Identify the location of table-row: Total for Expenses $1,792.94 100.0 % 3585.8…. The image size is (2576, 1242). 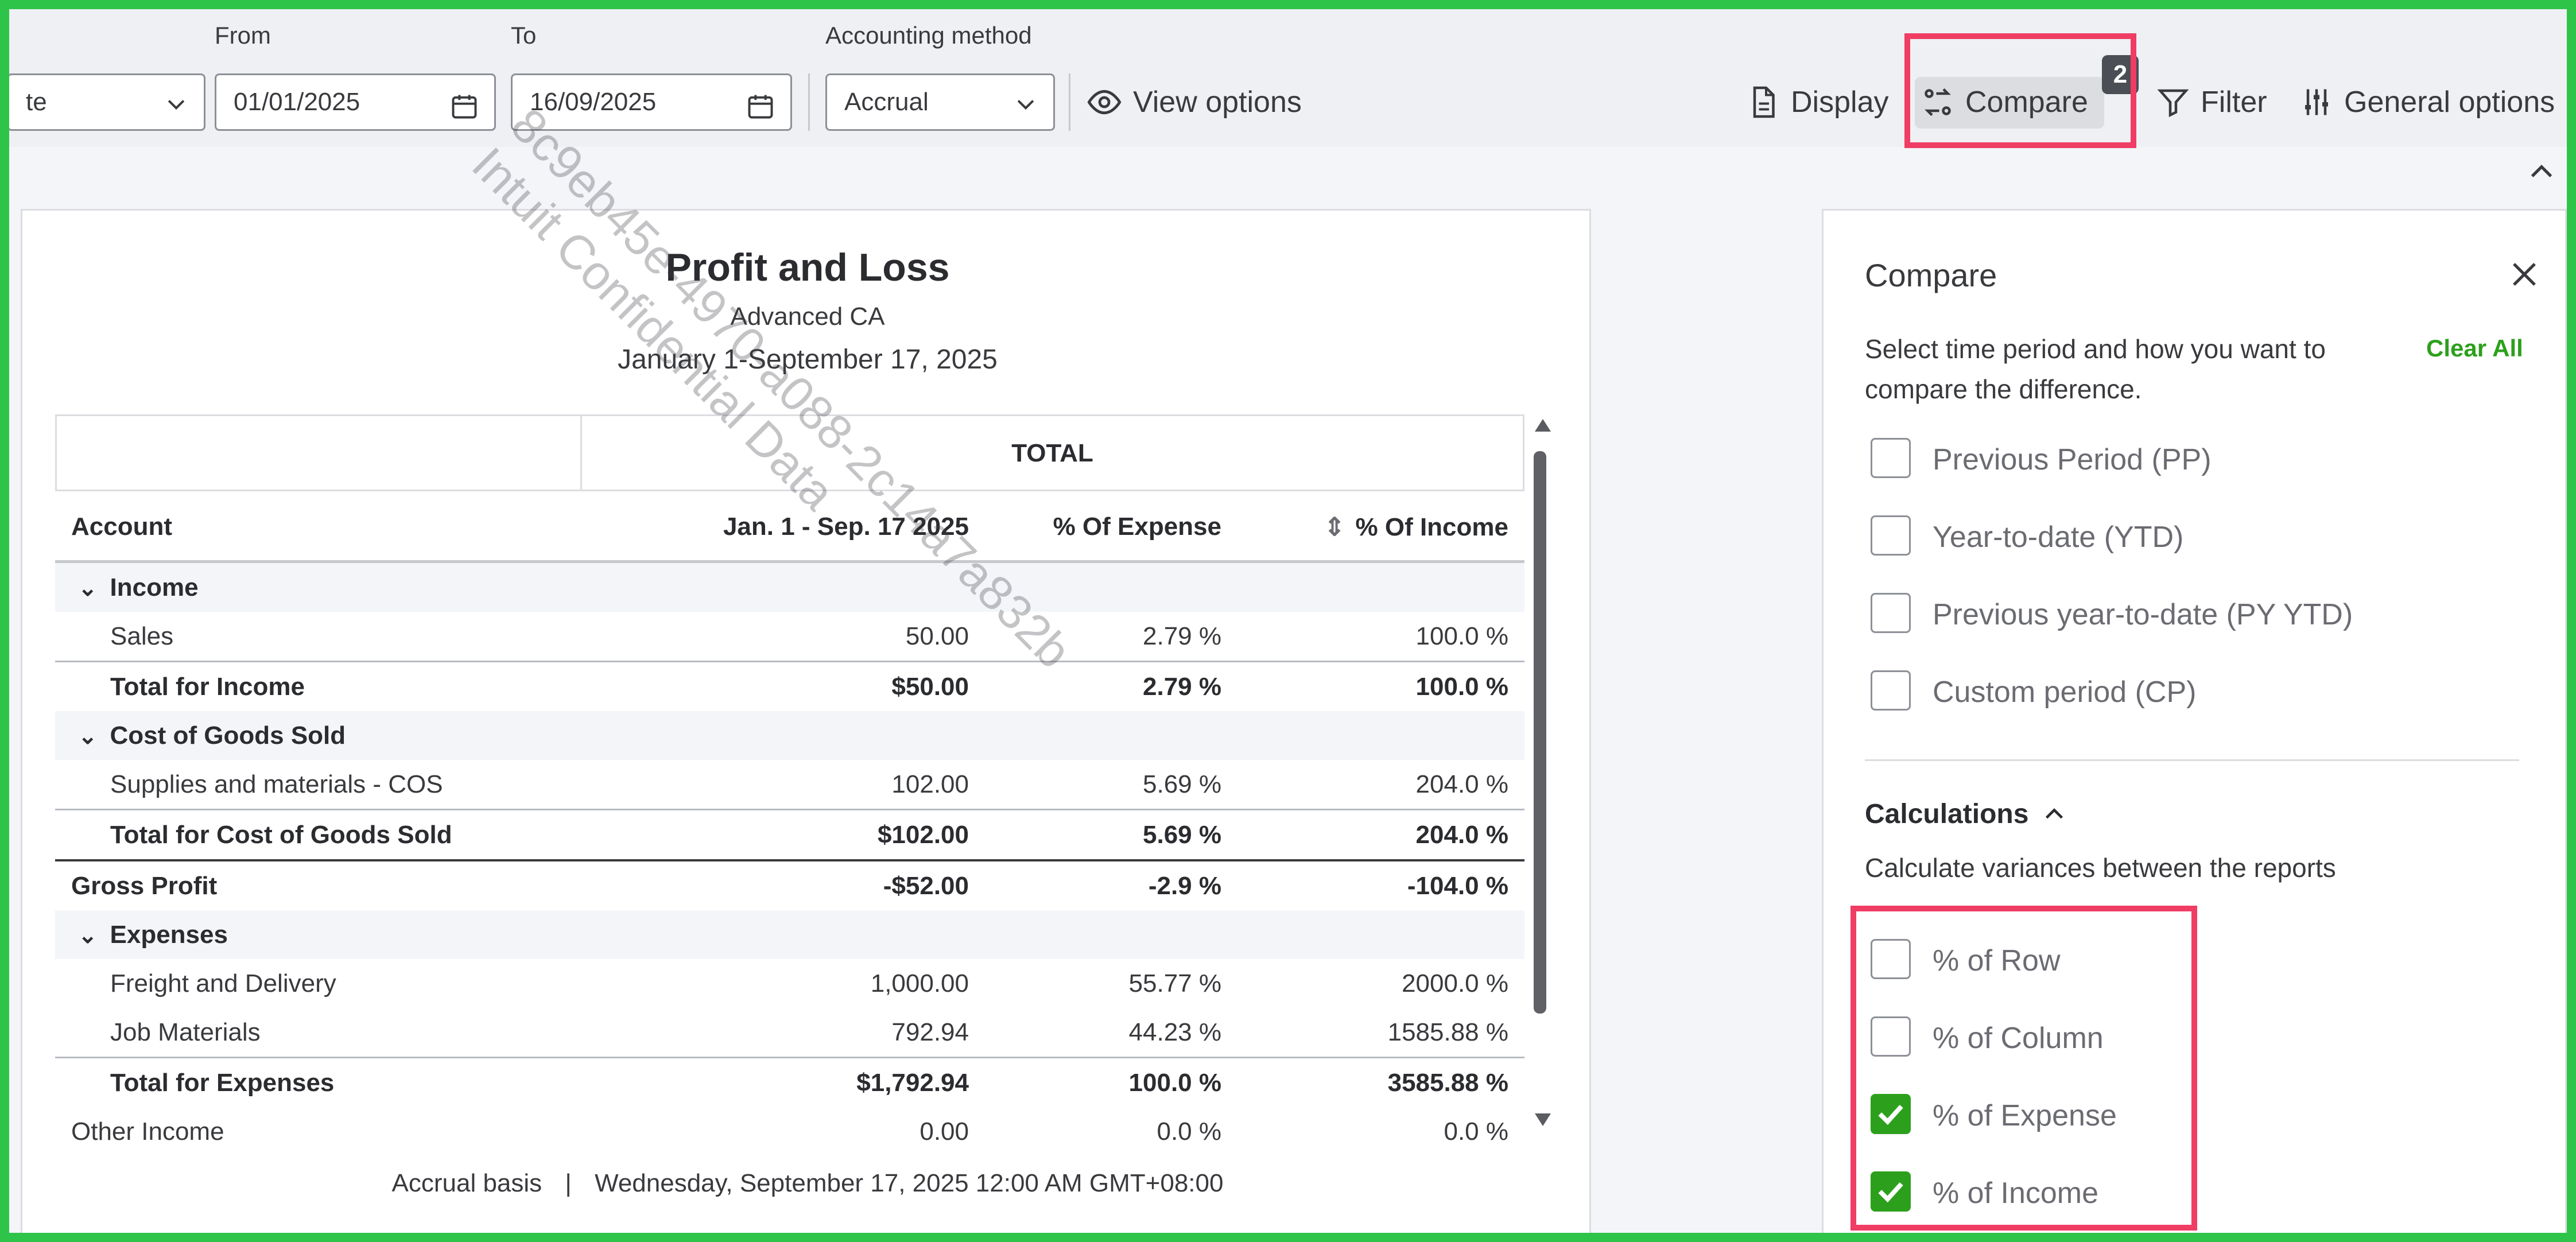
(789, 1082).